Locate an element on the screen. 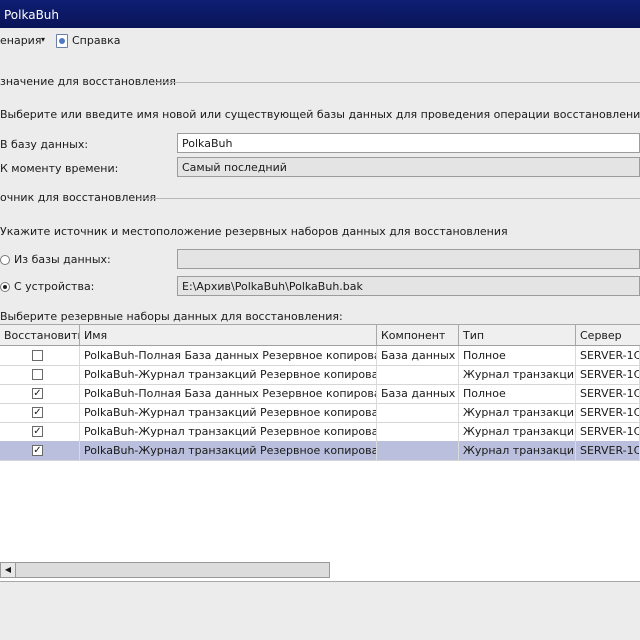  source-divider is located at coordinates (390, 198).